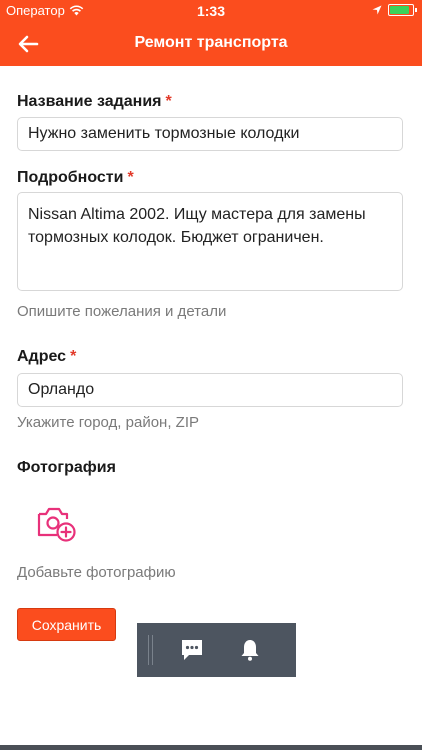  Describe the element at coordinates (377, 10) in the screenshot. I see `location-icon` at that location.